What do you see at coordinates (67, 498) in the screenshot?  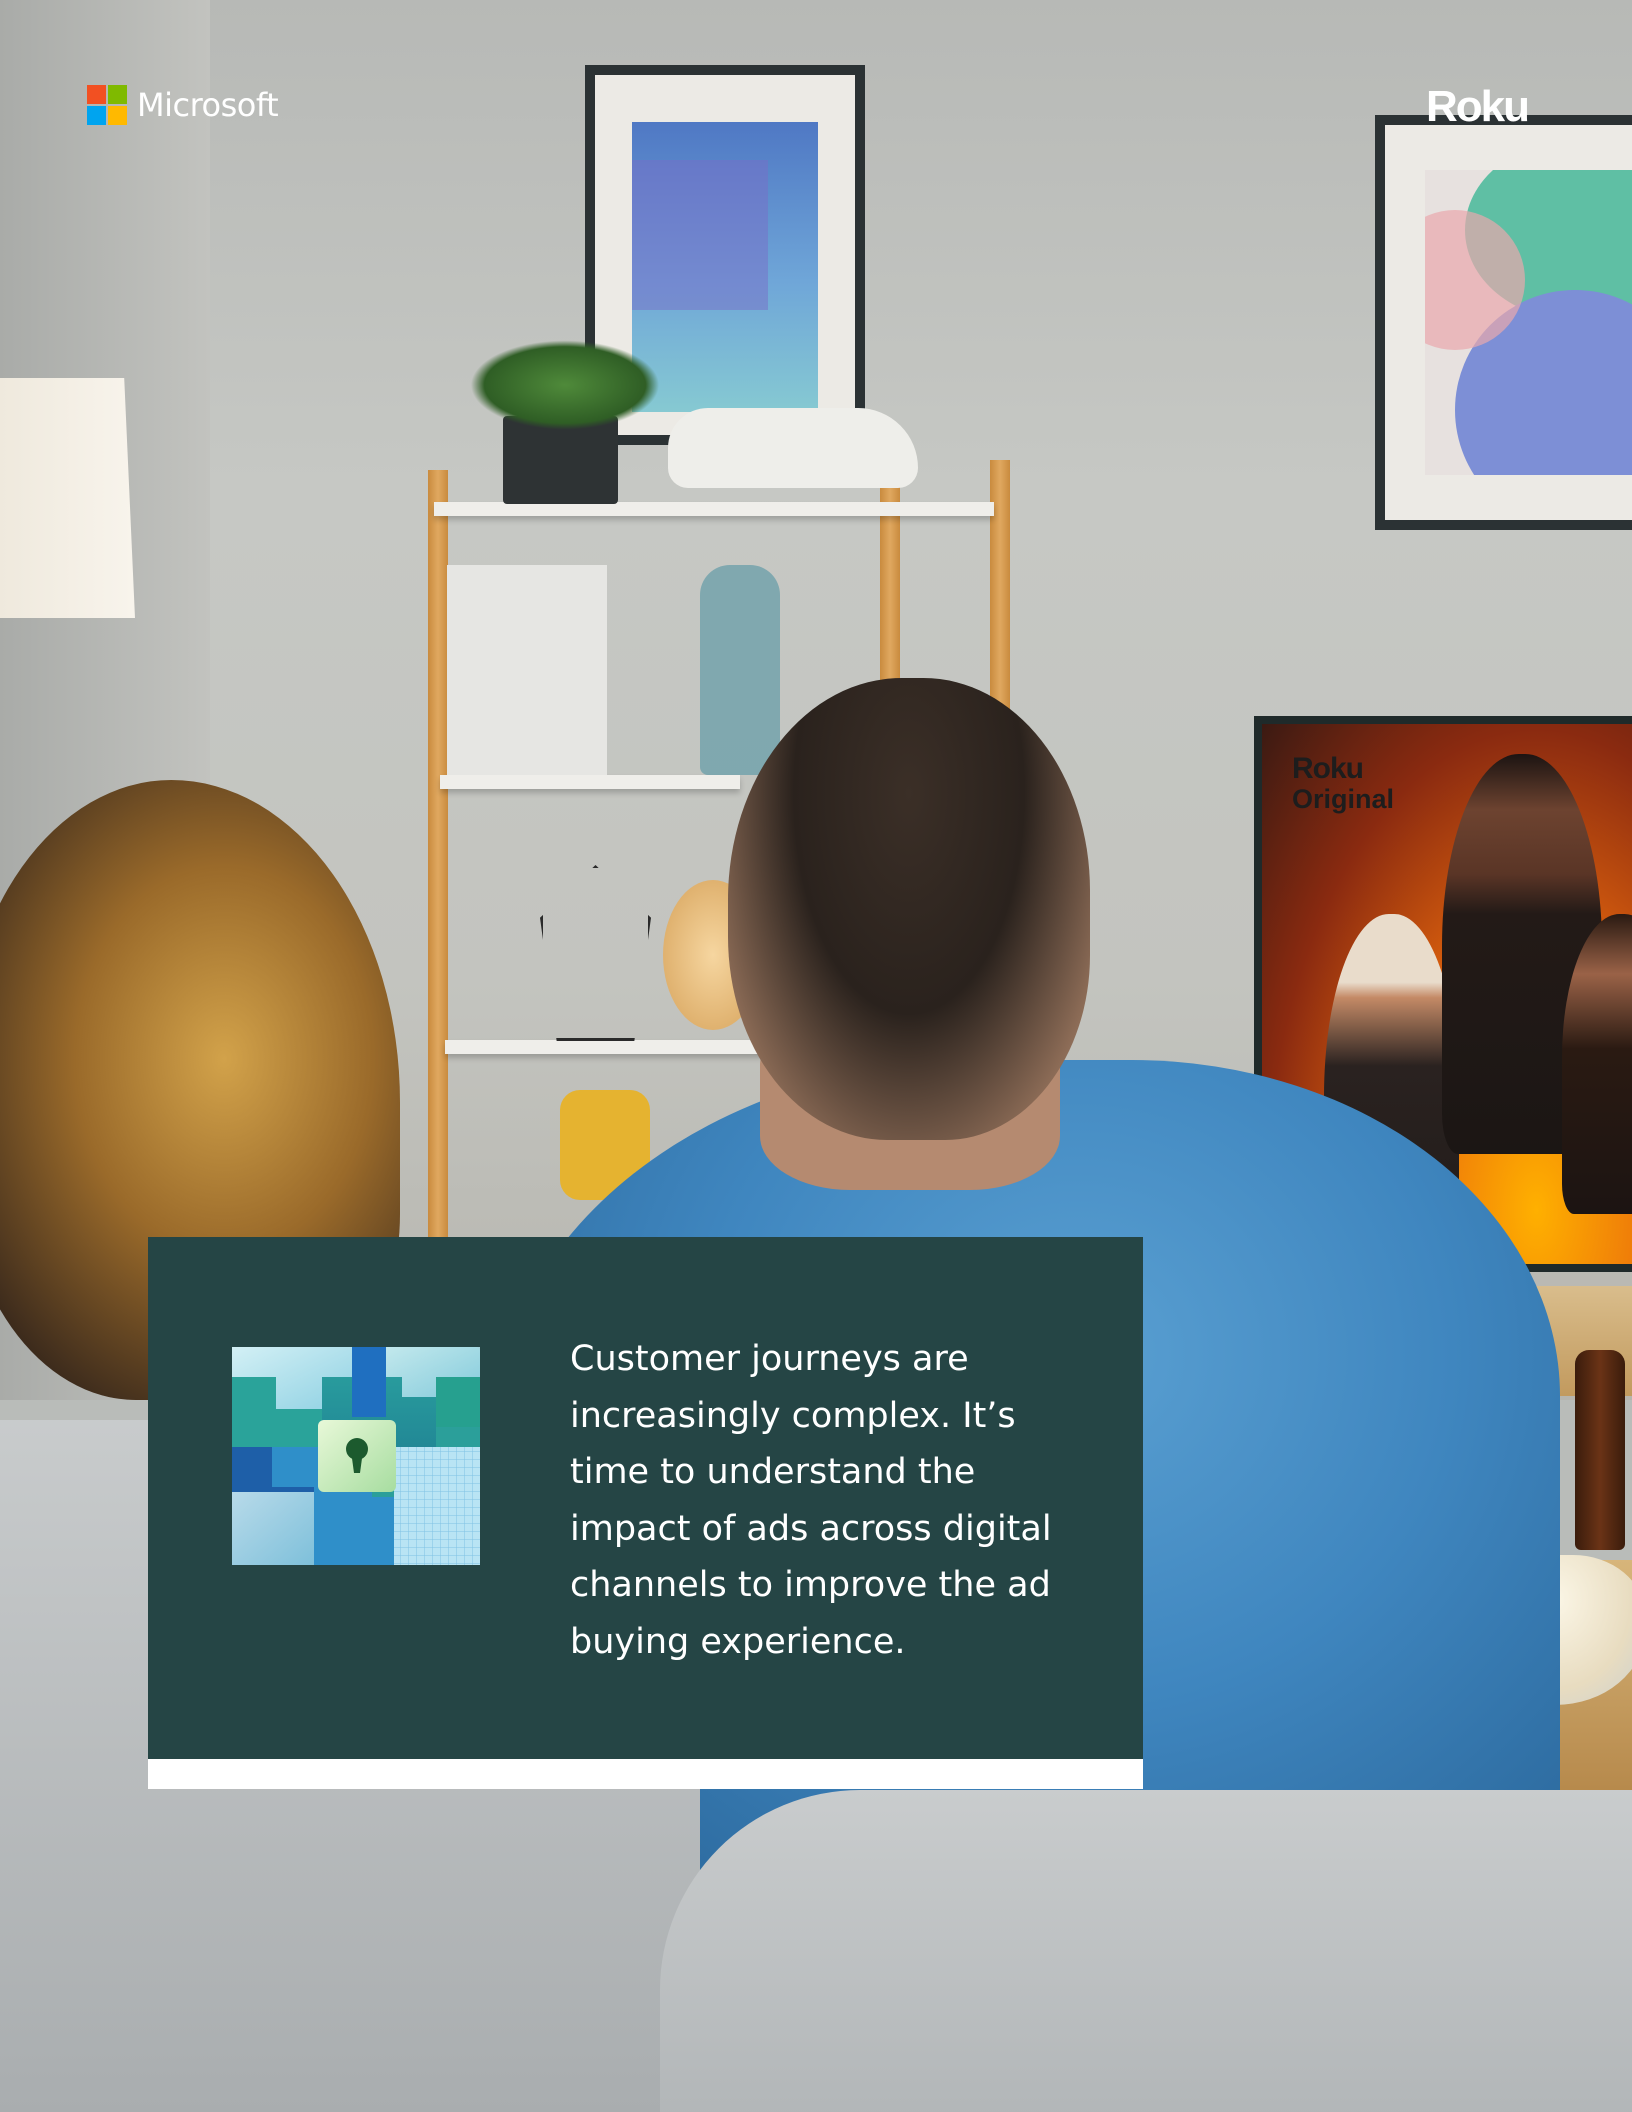 I see `lamp-shade` at bounding box center [67, 498].